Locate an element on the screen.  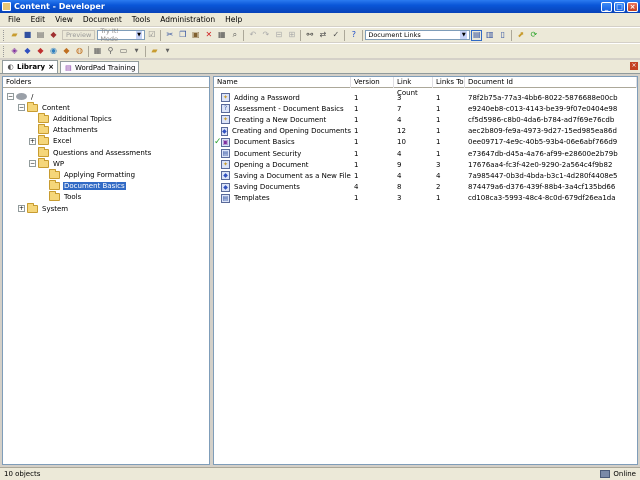
attach-icon: ▭ is located at coordinates (123, 51).